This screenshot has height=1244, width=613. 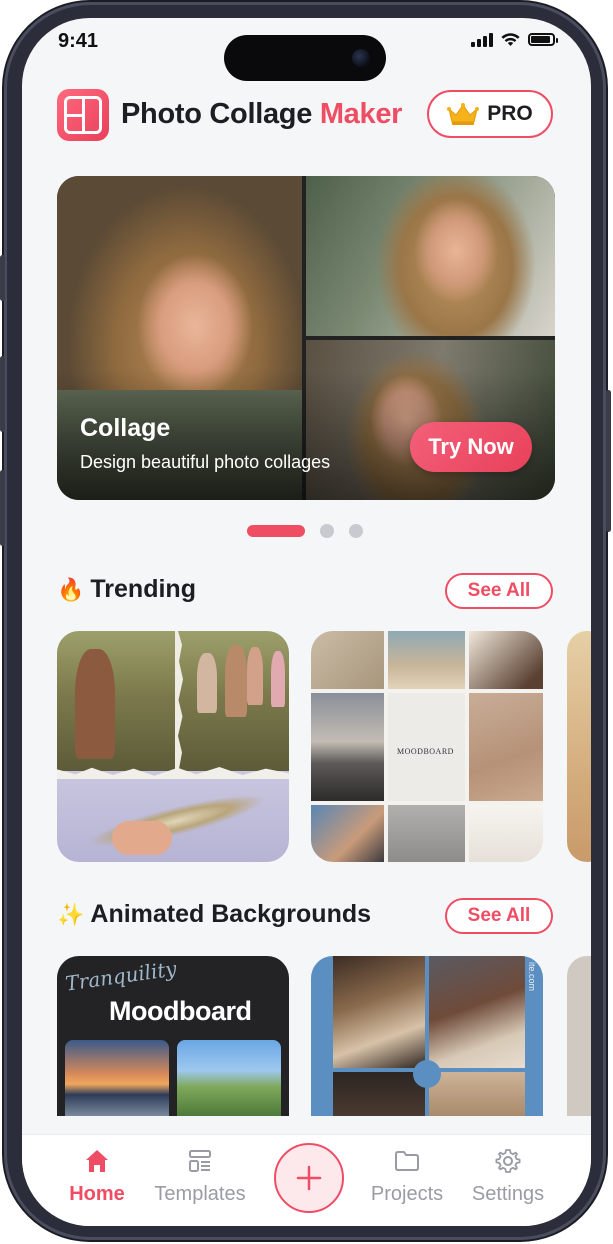 I want to click on camera-icon, so click(x=361, y=58).